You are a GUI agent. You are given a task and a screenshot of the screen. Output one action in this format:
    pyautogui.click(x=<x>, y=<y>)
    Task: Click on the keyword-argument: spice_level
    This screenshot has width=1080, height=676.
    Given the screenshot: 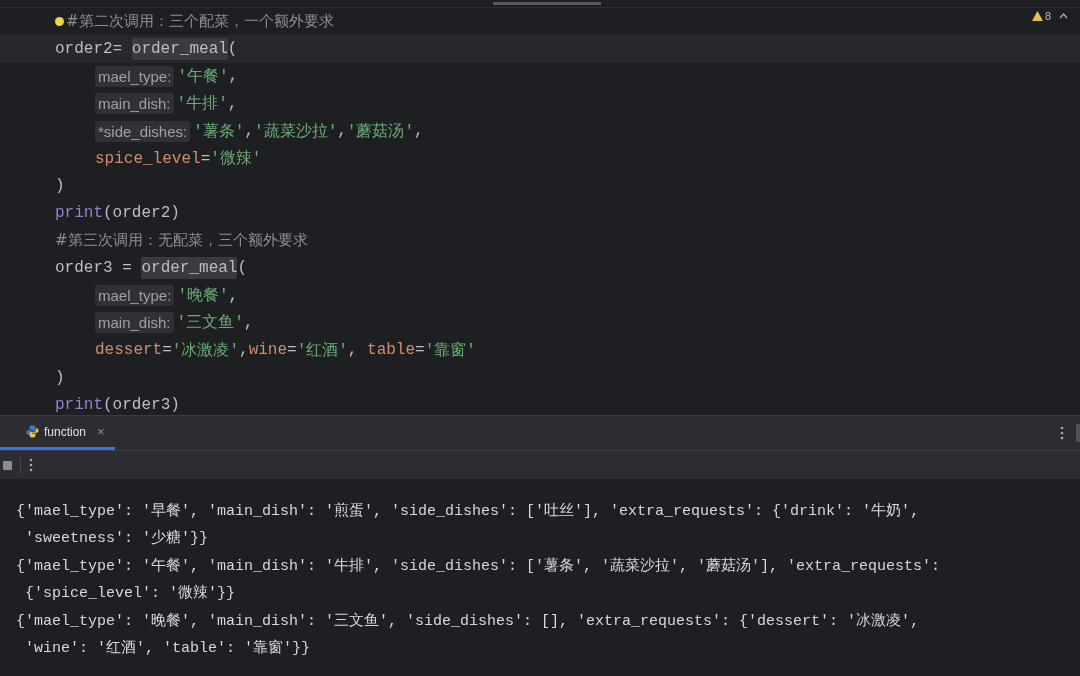 What is the action you would take?
    pyautogui.click(x=148, y=158)
    